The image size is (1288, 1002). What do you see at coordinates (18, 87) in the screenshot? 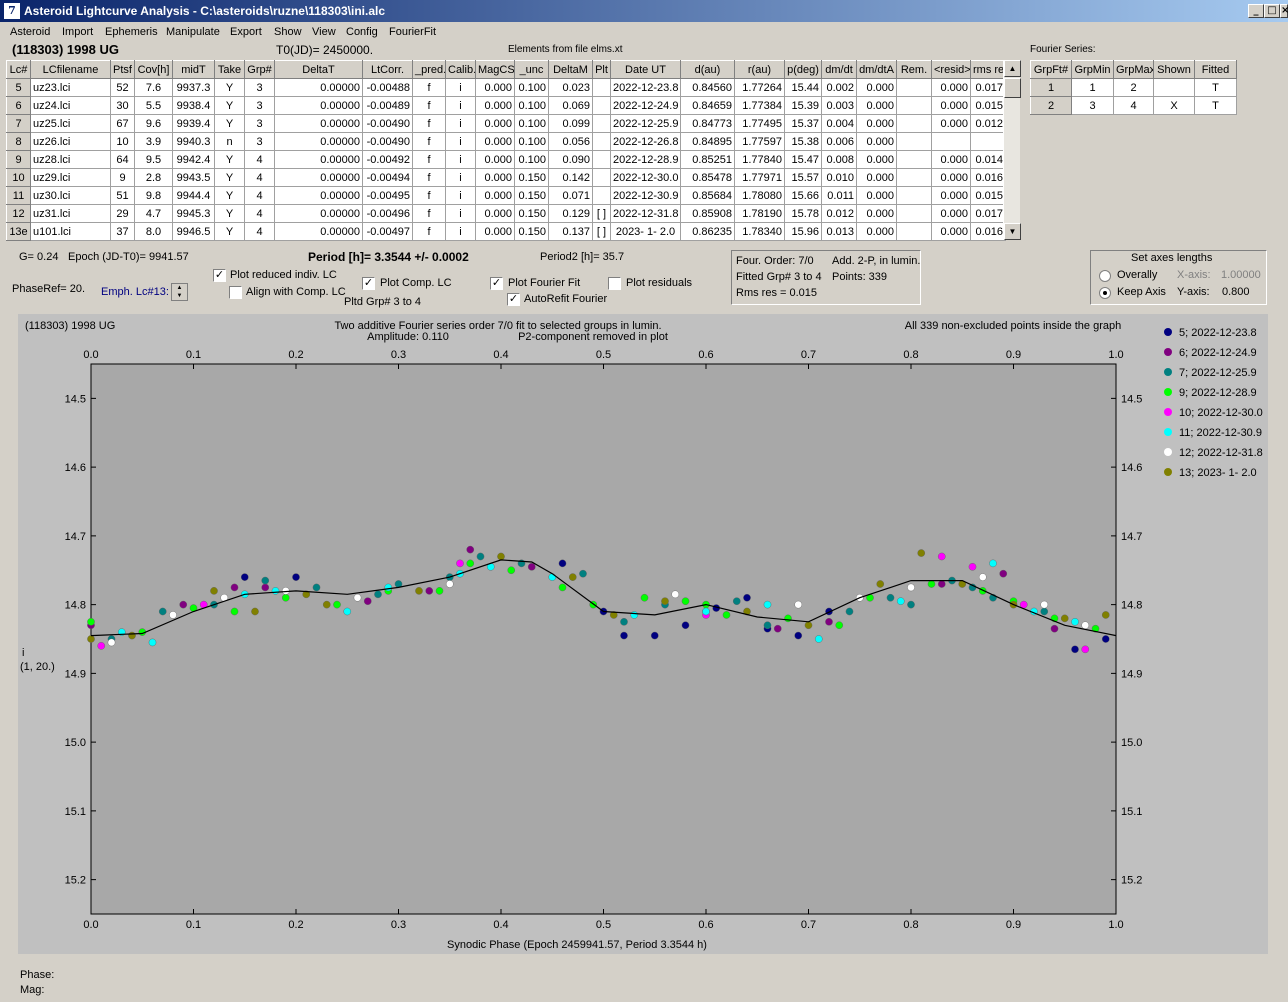
I see `row-header: 5` at bounding box center [18, 87].